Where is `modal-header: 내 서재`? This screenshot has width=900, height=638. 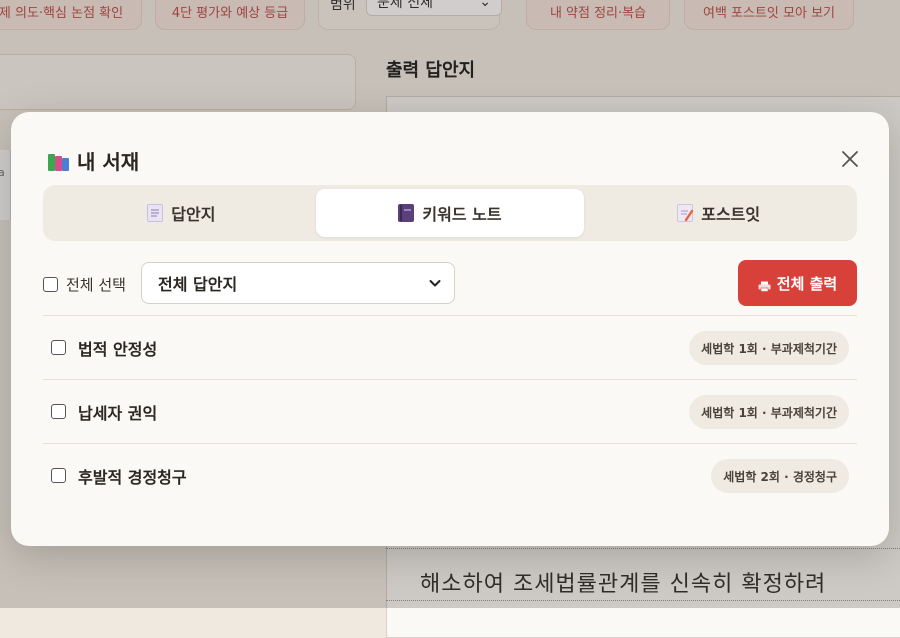 modal-header: 내 서재 is located at coordinates (93, 160).